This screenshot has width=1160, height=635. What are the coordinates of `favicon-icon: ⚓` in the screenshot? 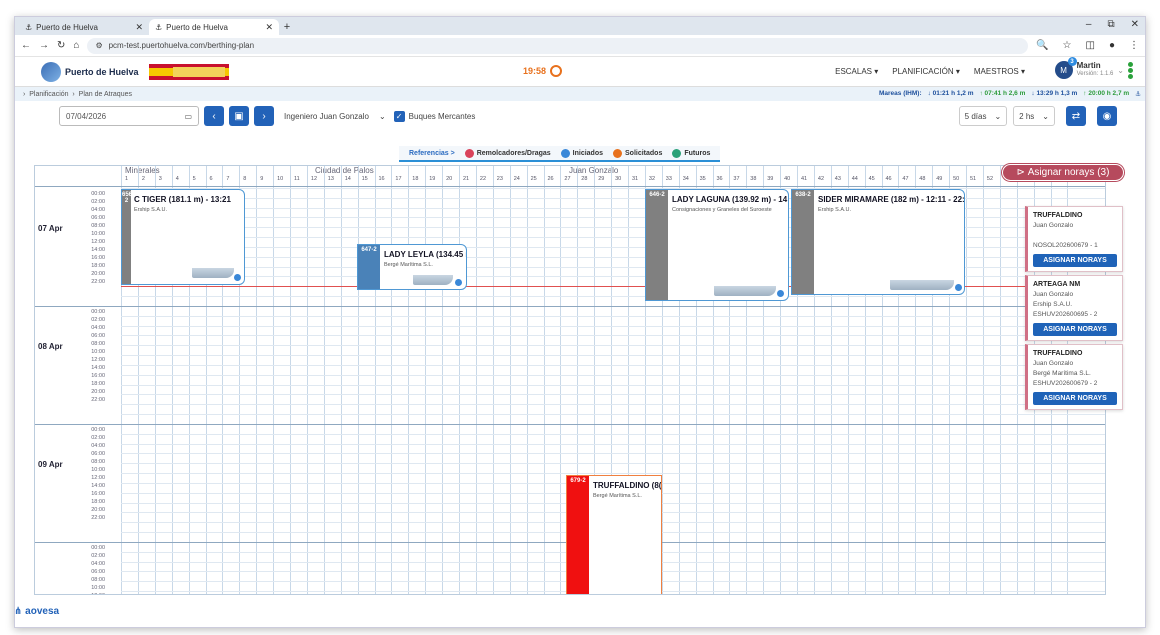 It's located at (159, 27).